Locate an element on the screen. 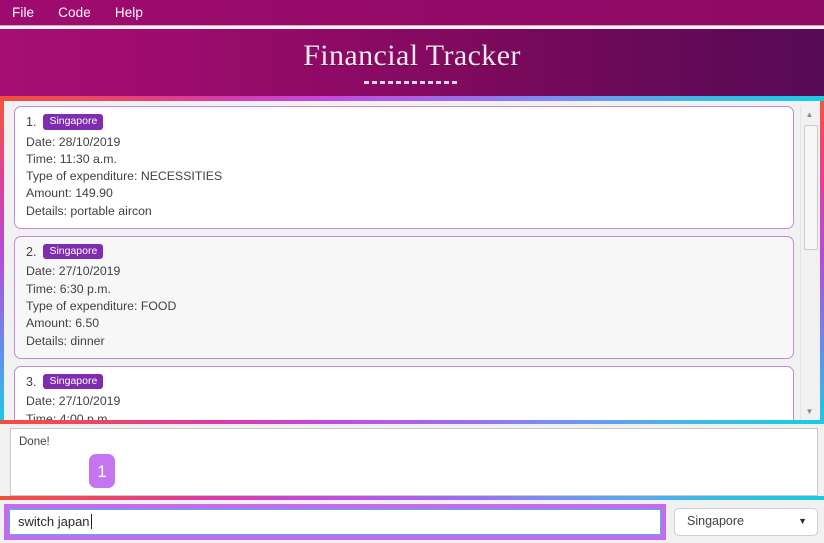 This screenshot has height=543, width=824. scroll-down-icon: ▼ is located at coordinates (810, 411).